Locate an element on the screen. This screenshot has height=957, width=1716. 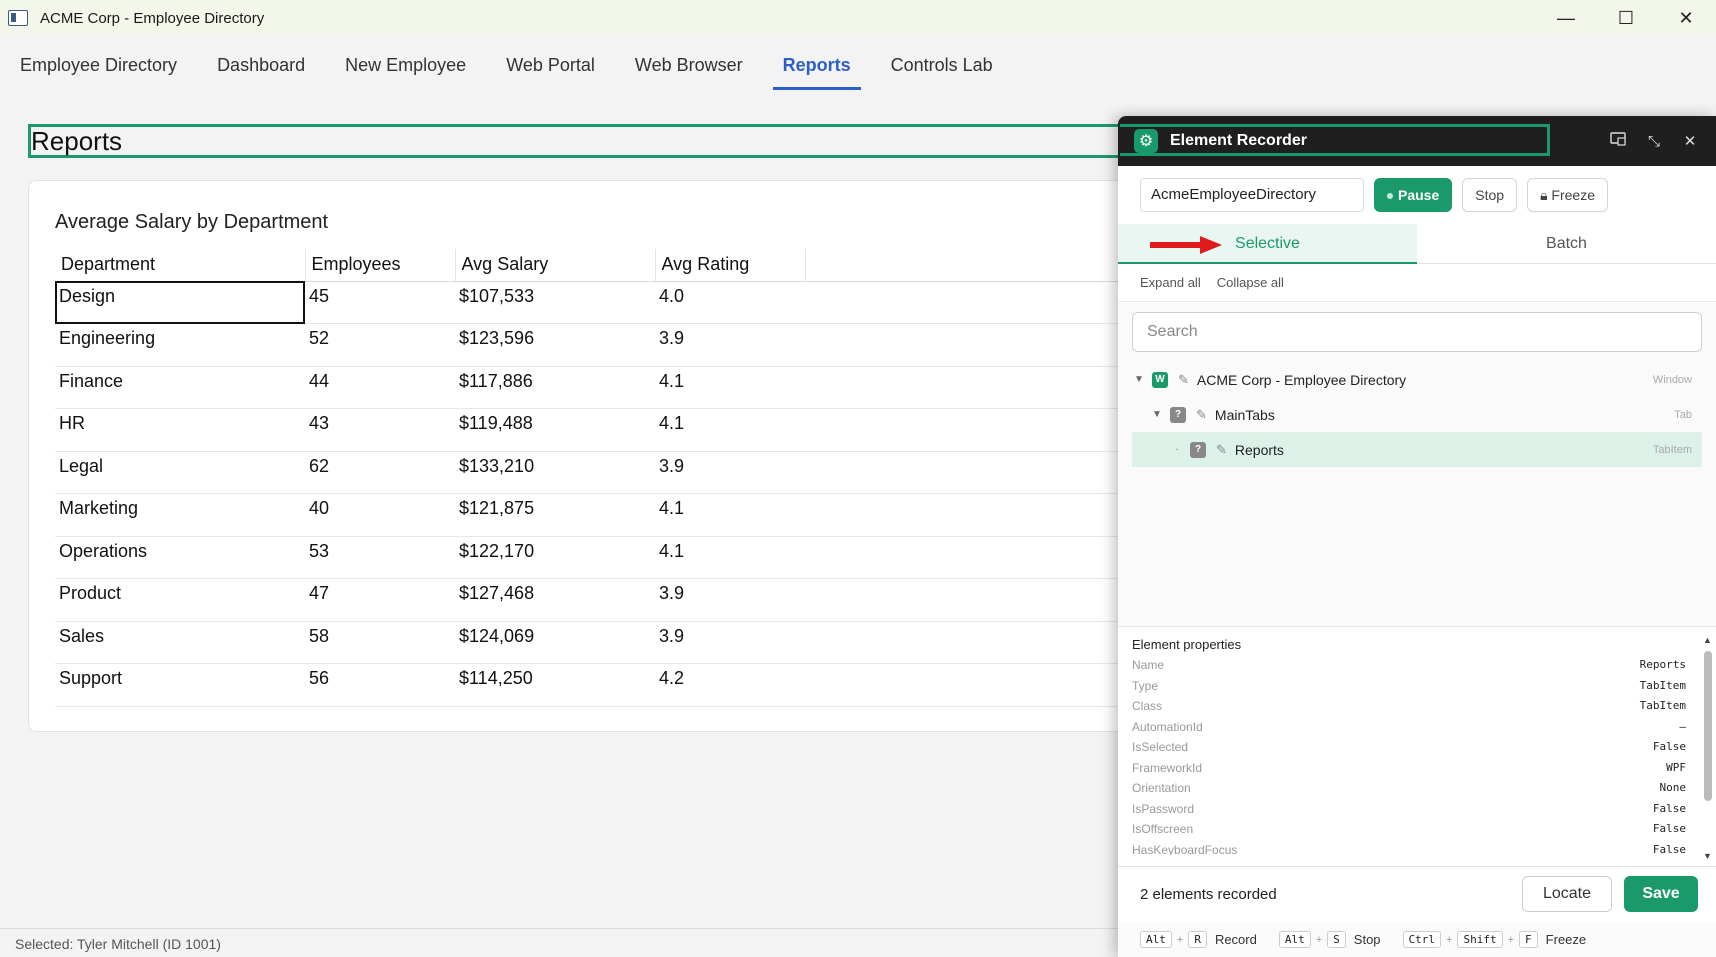
tree-item-type: TabItem is located at coordinates (1672, 449).